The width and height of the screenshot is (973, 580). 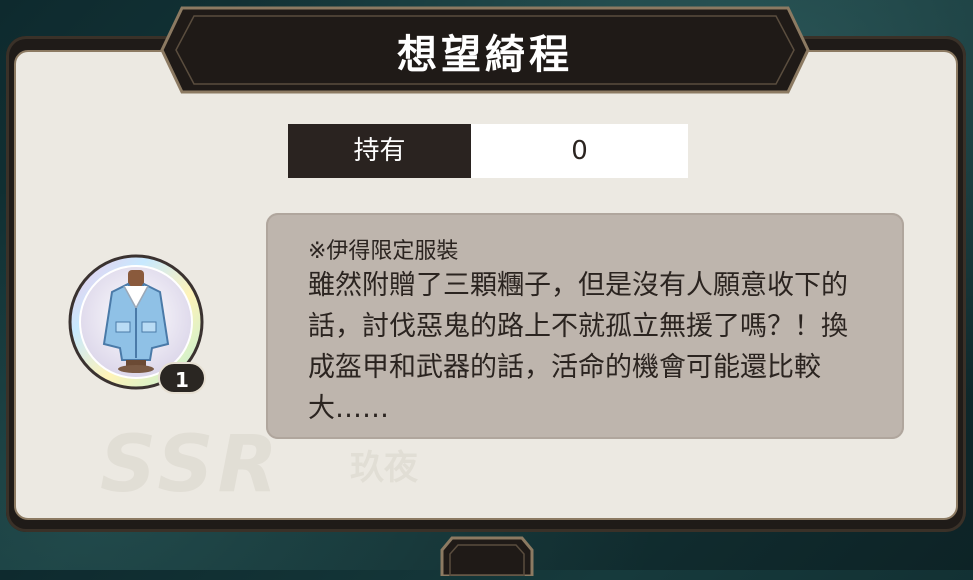 I want to click on close-tab, so click(x=487, y=557).